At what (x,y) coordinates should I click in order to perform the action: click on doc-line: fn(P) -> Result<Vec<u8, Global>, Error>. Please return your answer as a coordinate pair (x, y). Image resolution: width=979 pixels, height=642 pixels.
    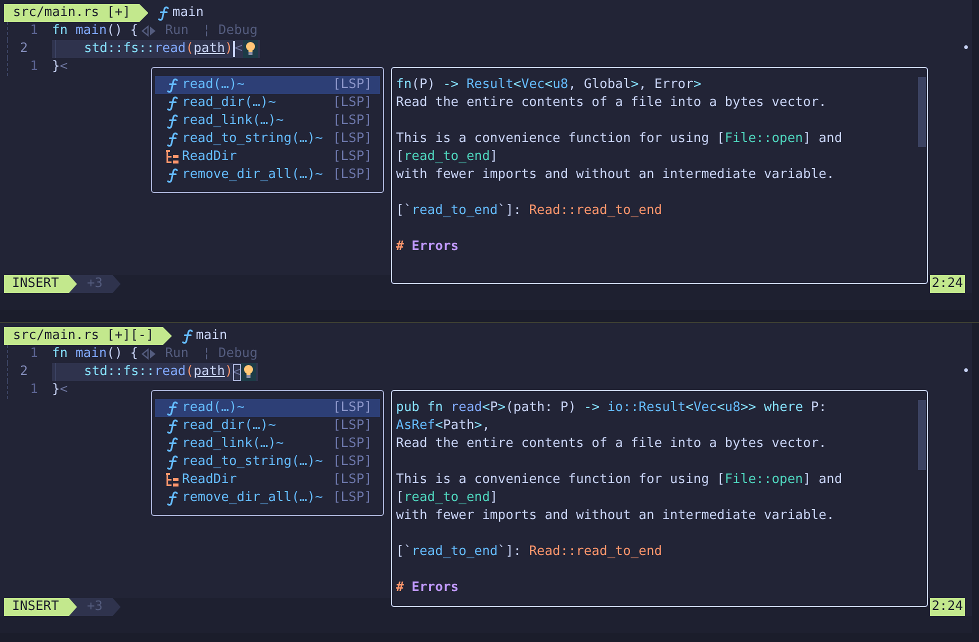
    Looking at the image, I should click on (549, 85).